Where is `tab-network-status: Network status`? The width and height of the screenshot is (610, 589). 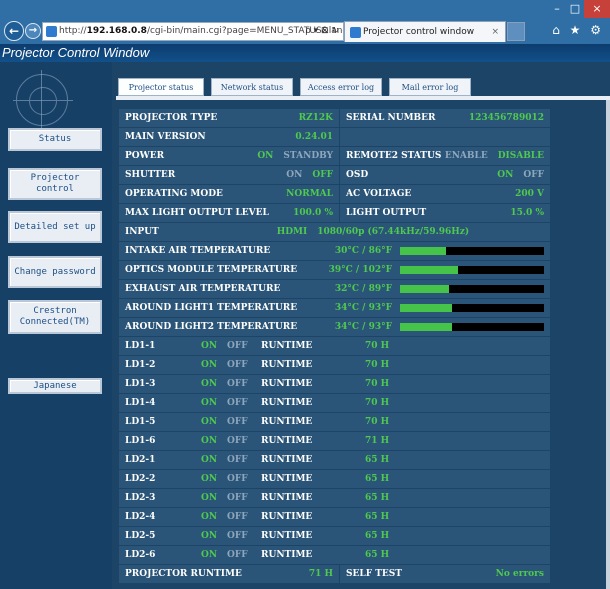
tab-network-status: Network status is located at coordinates (252, 87).